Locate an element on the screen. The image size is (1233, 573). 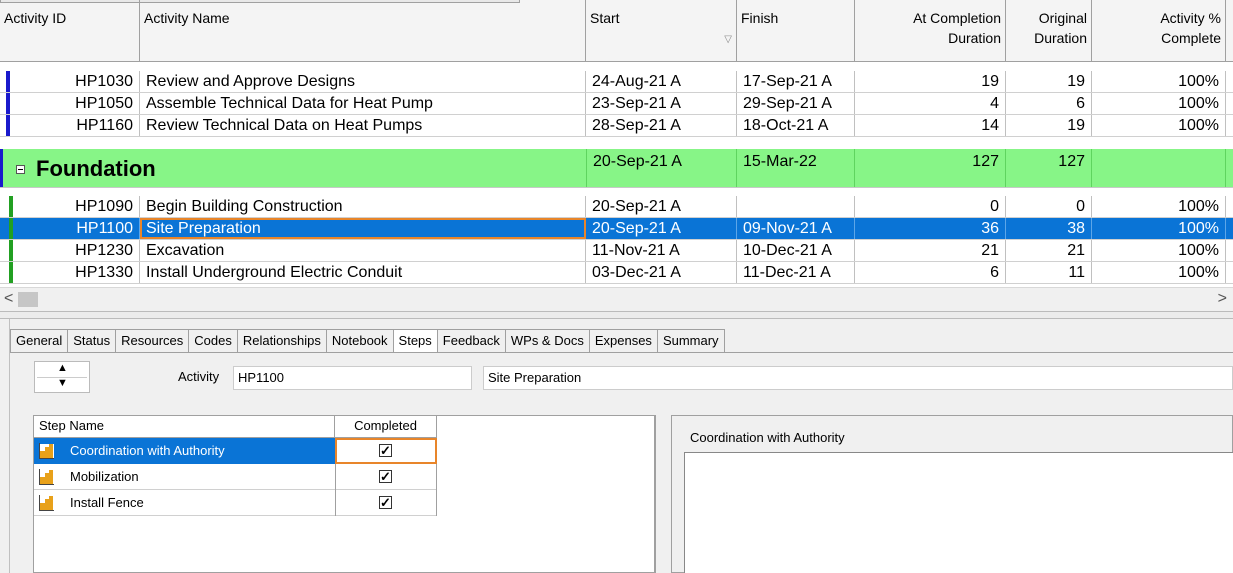
tab-status: Status is located at coordinates (92, 341).